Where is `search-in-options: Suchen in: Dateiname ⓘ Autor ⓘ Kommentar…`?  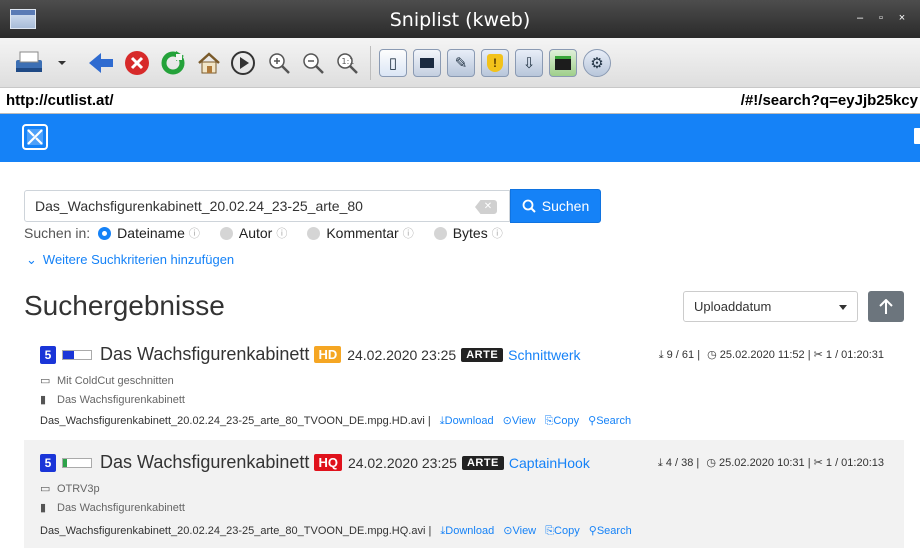
search-in-options: Suchen in: Dateiname ⓘ Autor ⓘ Kommentar… is located at coordinates (273, 233).